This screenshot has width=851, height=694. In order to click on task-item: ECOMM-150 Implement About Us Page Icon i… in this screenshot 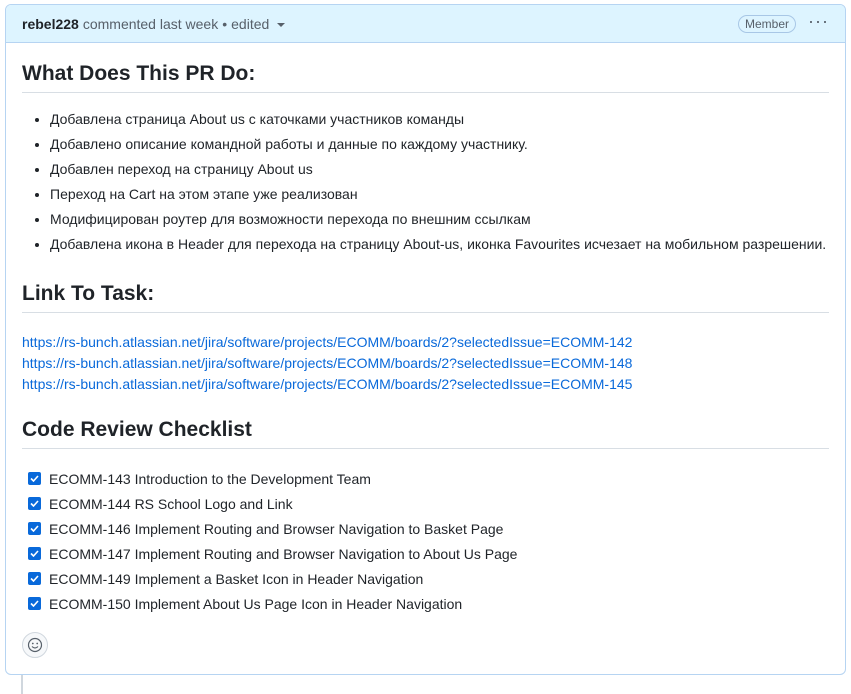, I will do `click(428, 603)`.